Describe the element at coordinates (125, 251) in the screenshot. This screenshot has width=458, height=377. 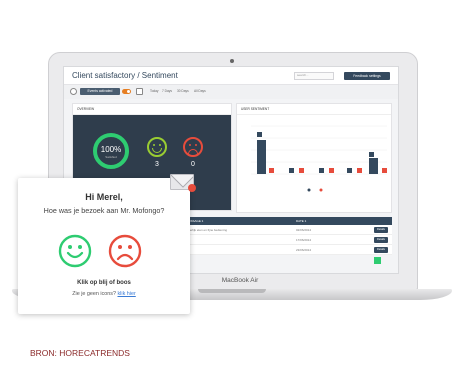
I see `sad-face-button-icon` at that location.